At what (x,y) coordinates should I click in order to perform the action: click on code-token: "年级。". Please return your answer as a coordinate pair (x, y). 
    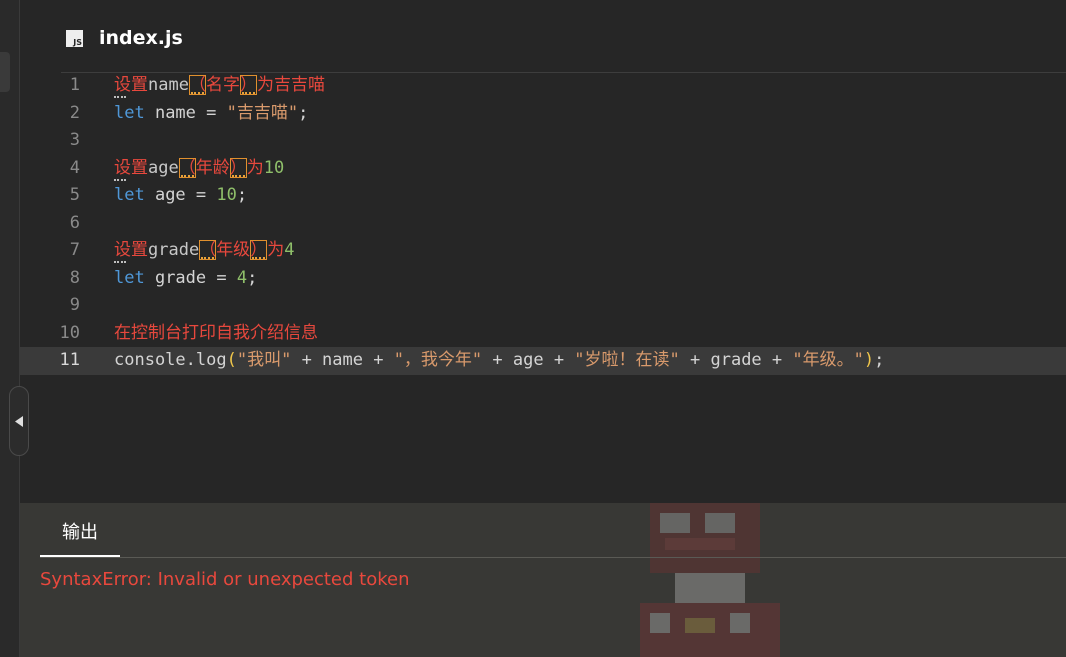
    Looking at the image, I should click on (828, 360).